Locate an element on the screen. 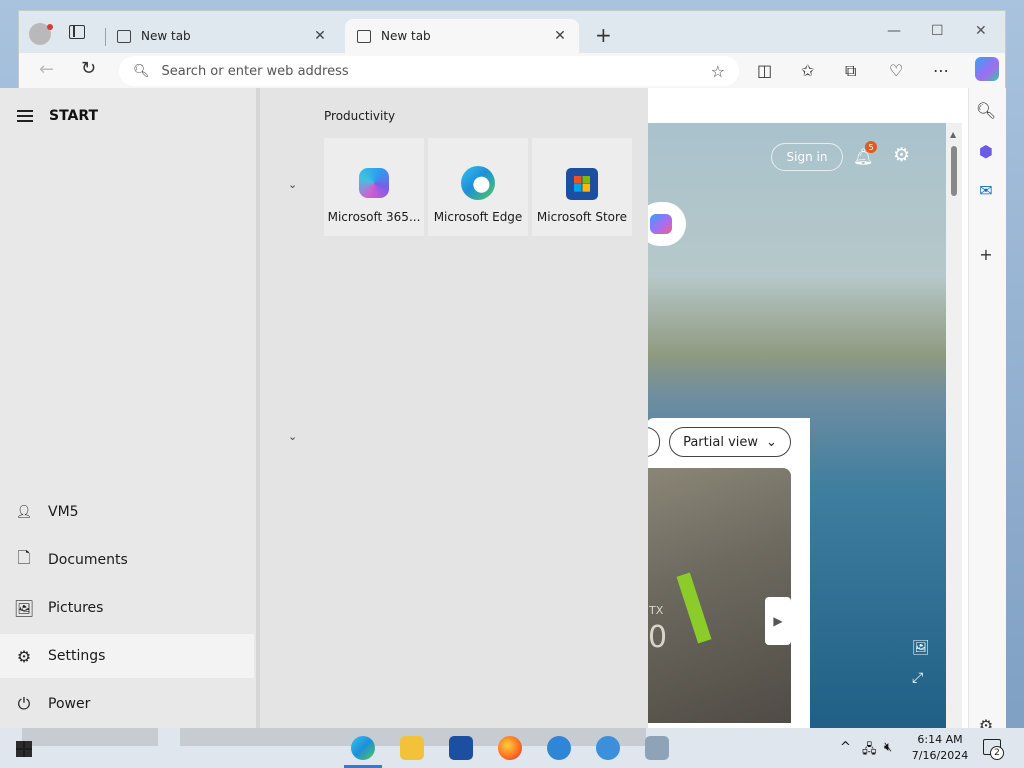 This screenshot has width=1024, height=768. tile-microsoft-edge: Microsoft Edge is located at coordinates (478, 187).